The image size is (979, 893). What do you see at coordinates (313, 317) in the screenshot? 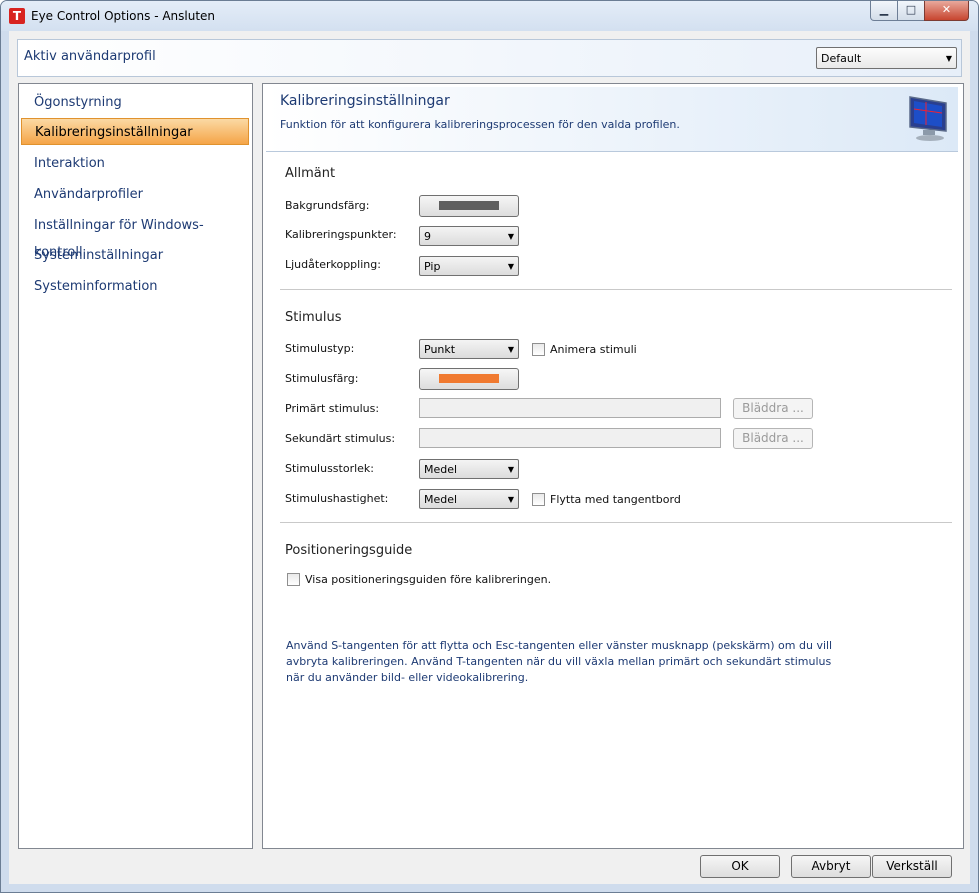
I see `stimulus-section-title: Stimulus` at bounding box center [313, 317].